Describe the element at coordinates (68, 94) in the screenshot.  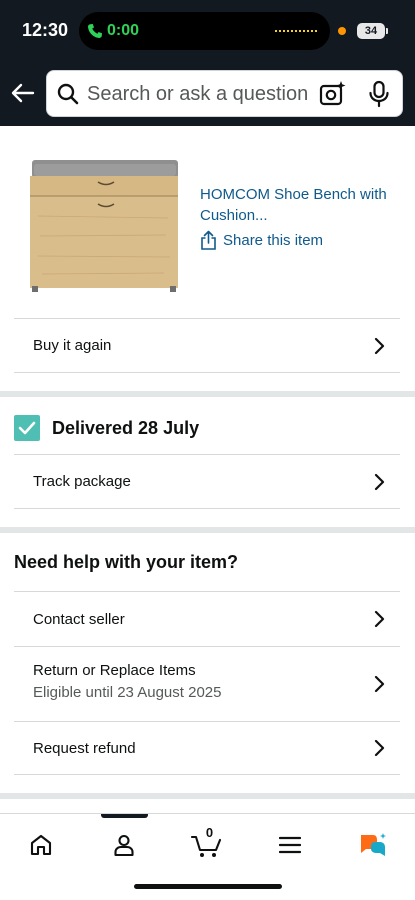
I see `search-icon` at that location.